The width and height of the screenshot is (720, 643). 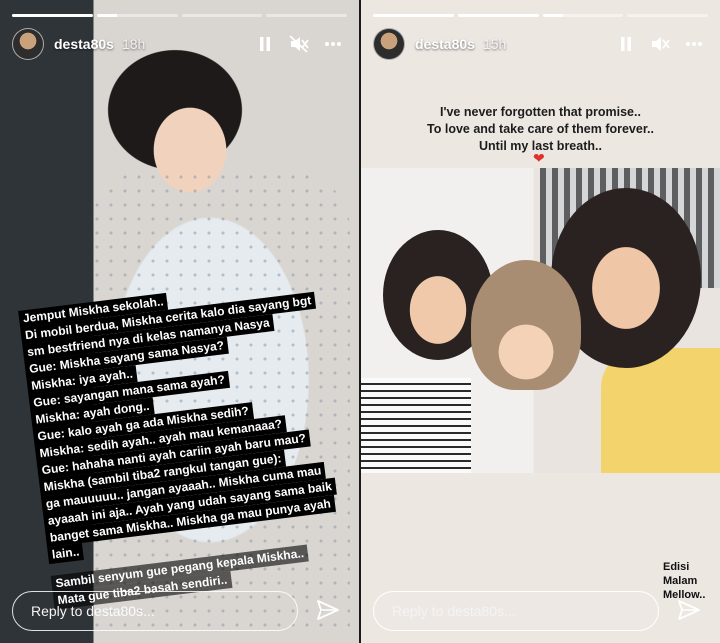 What do you see at coordinates (680, 581) in the screenshot?
I see `edisi-line: Malam` at bounding box center [680, 581].